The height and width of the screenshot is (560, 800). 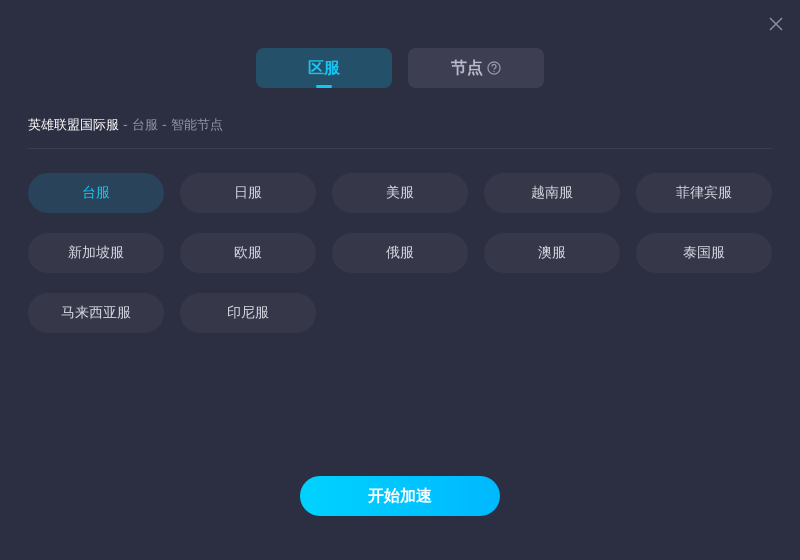 I want to click on tab: 区服, so click(x=324, y=68).